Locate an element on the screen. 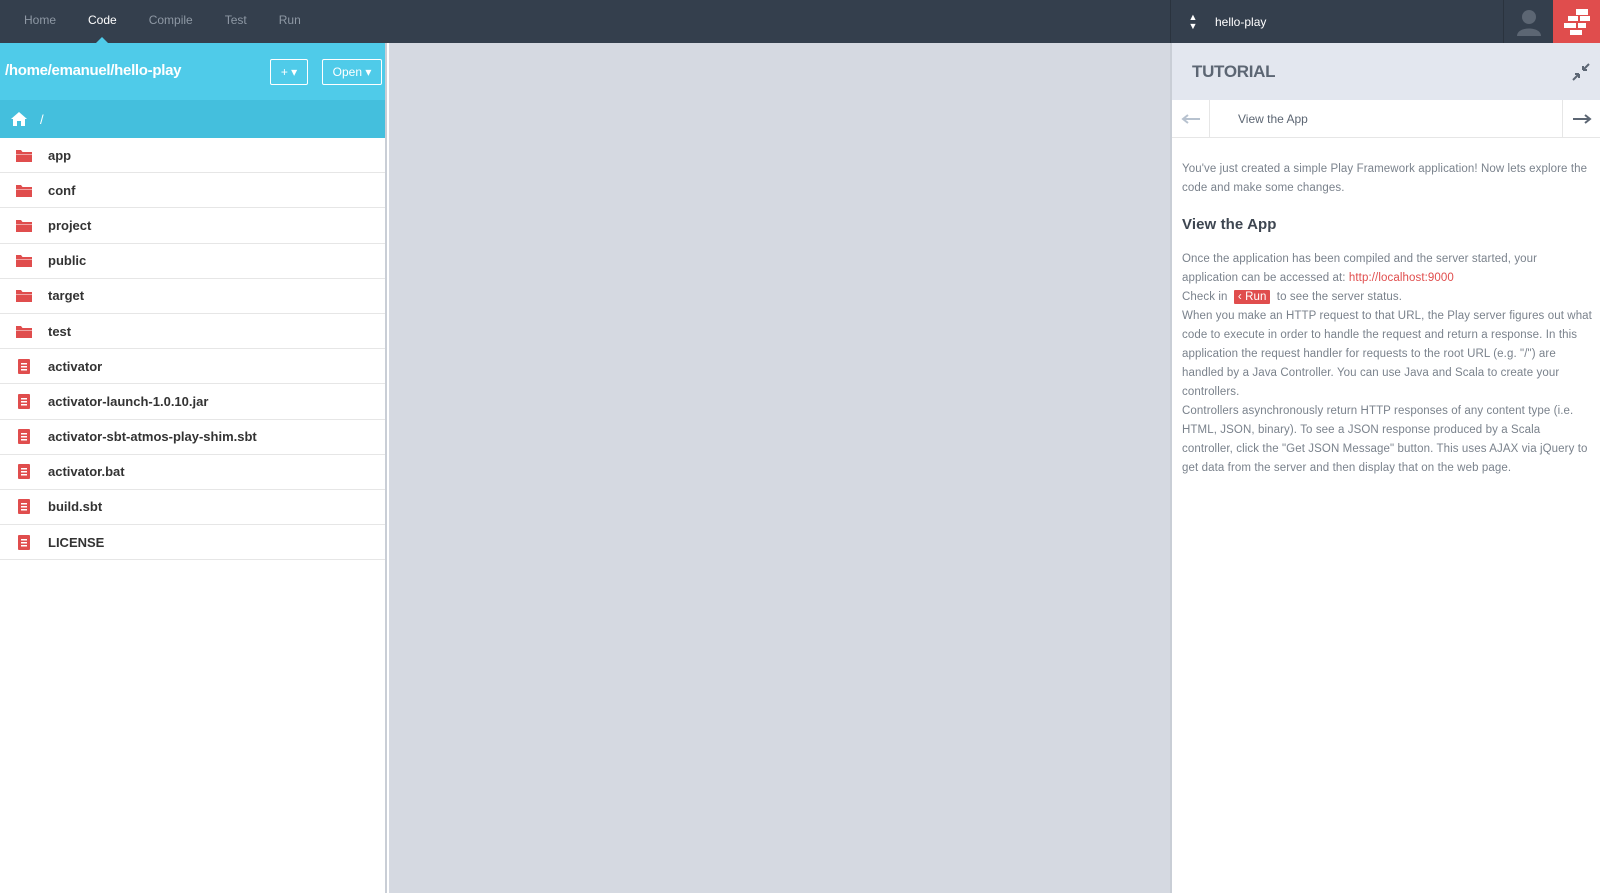 The height and width of the screenshot is (893, 1600). folder-row: public is located at coordinates (192, 261).